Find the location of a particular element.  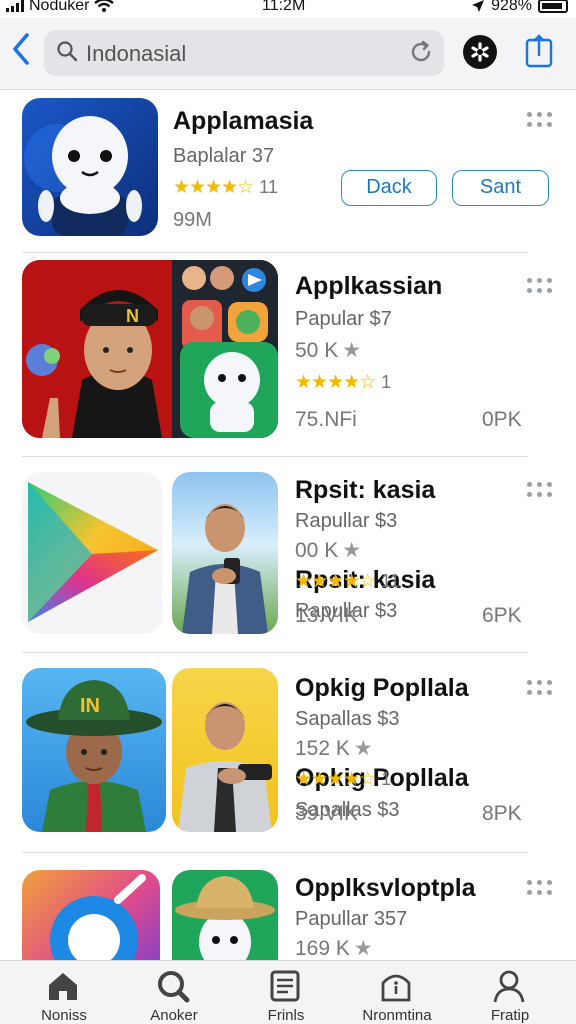

stat-right: 6PK is located at coordinates (502, 615).